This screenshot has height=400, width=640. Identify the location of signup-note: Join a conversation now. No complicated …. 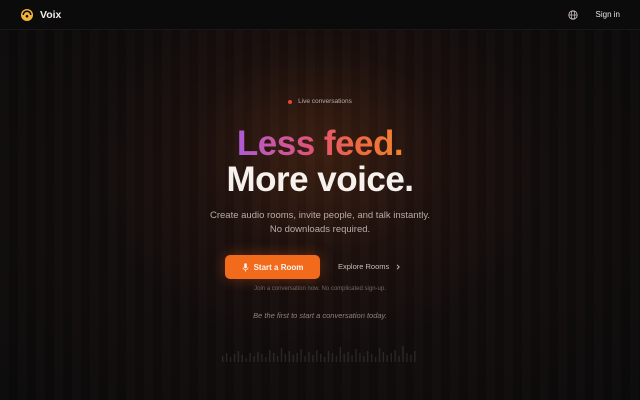
(320, 289).